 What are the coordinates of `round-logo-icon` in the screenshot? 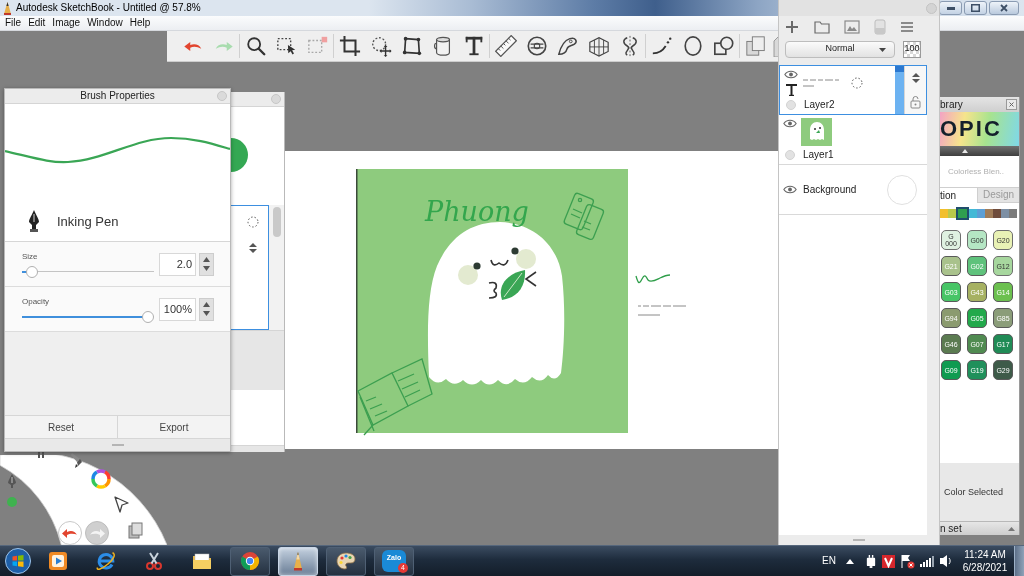 It's located at (250, 561).